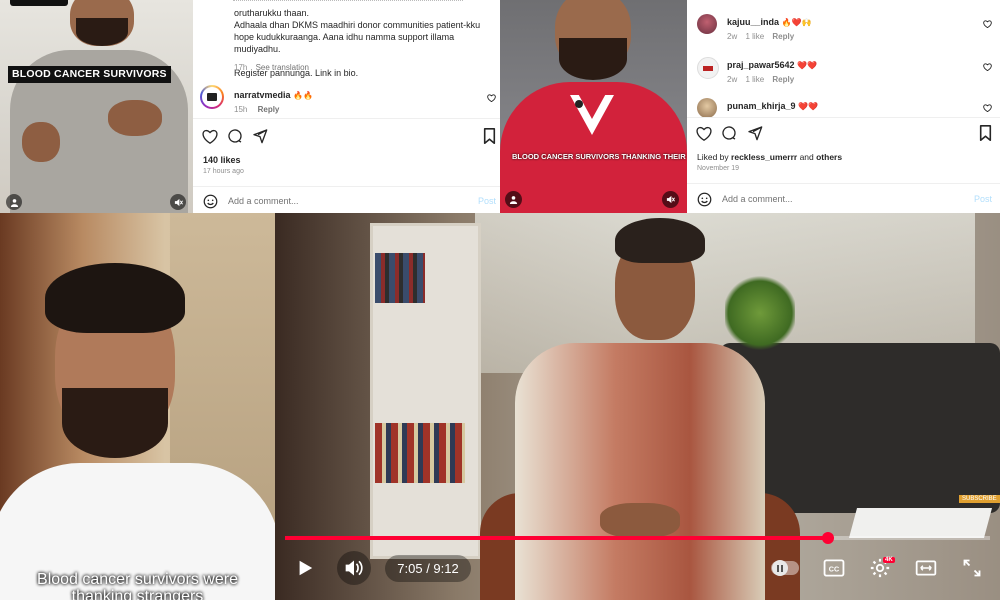 The height and width of the screenshot is (600, 1000). I want to click on comment-item: kajuu__inda 🔥❤️🙌 2w 1 like Reply, so click(847, 29).